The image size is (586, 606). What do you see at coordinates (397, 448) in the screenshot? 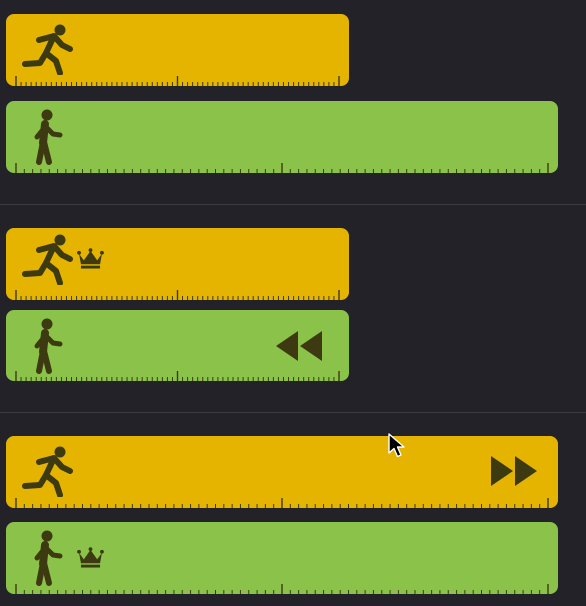
I see `mouse-cursor-icon` at bounding box center [397, 448].